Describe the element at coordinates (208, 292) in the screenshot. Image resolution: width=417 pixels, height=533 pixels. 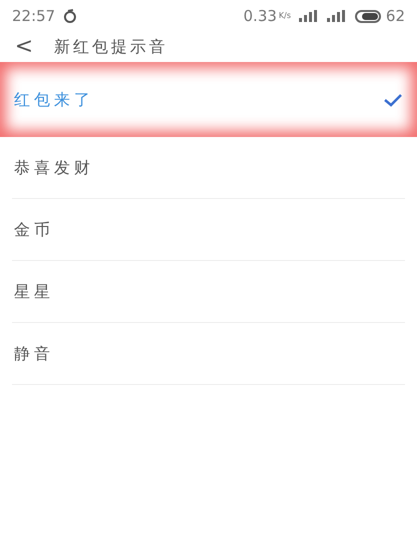
I see `sound-option: 星星` at that location.